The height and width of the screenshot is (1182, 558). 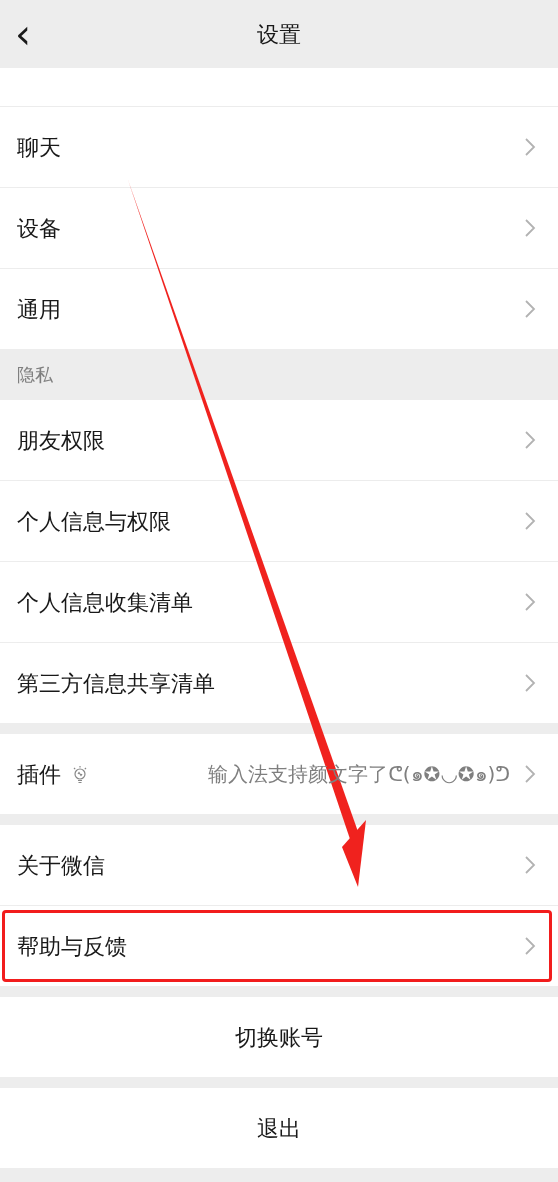 What do you see at coordinates (61, 865) in the screenshot?
I see `row-label: 关于微信` at bounding box center [61, 865].